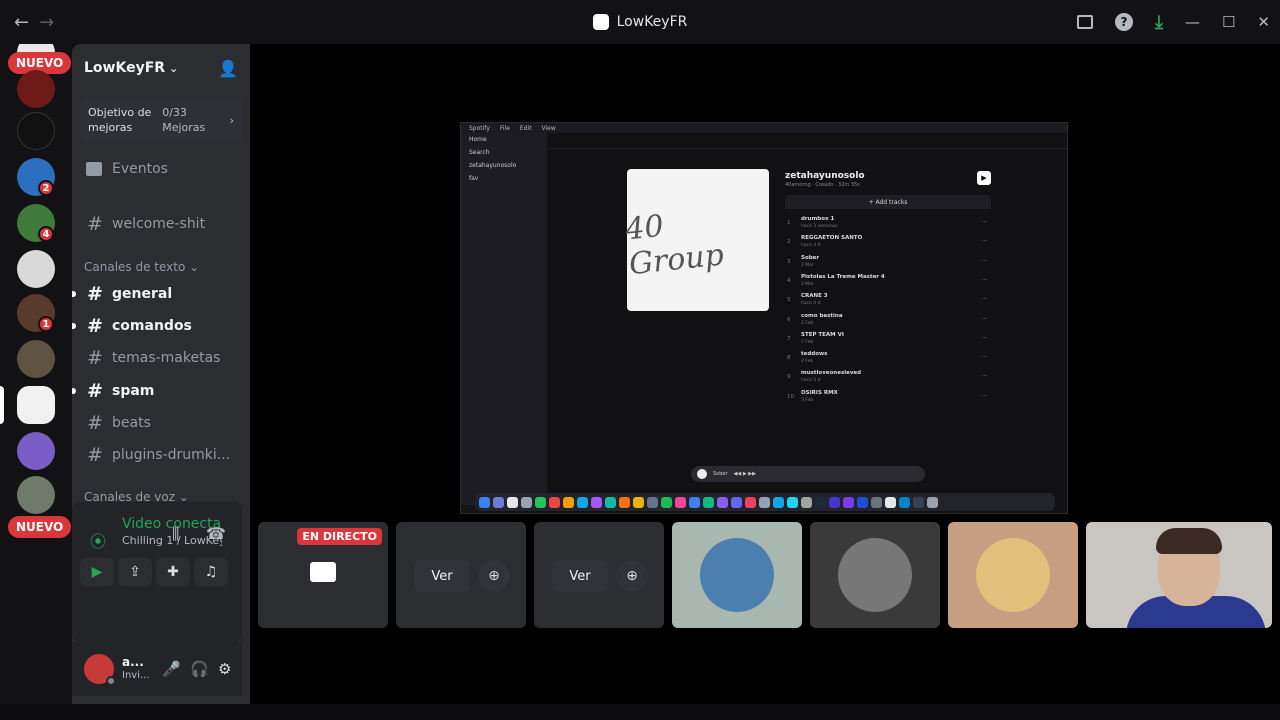 The image size is (1280, 720). Describe the element at coordinates (1159, 22) in the screenshot. I see `download-icon: ⤓` at that location.